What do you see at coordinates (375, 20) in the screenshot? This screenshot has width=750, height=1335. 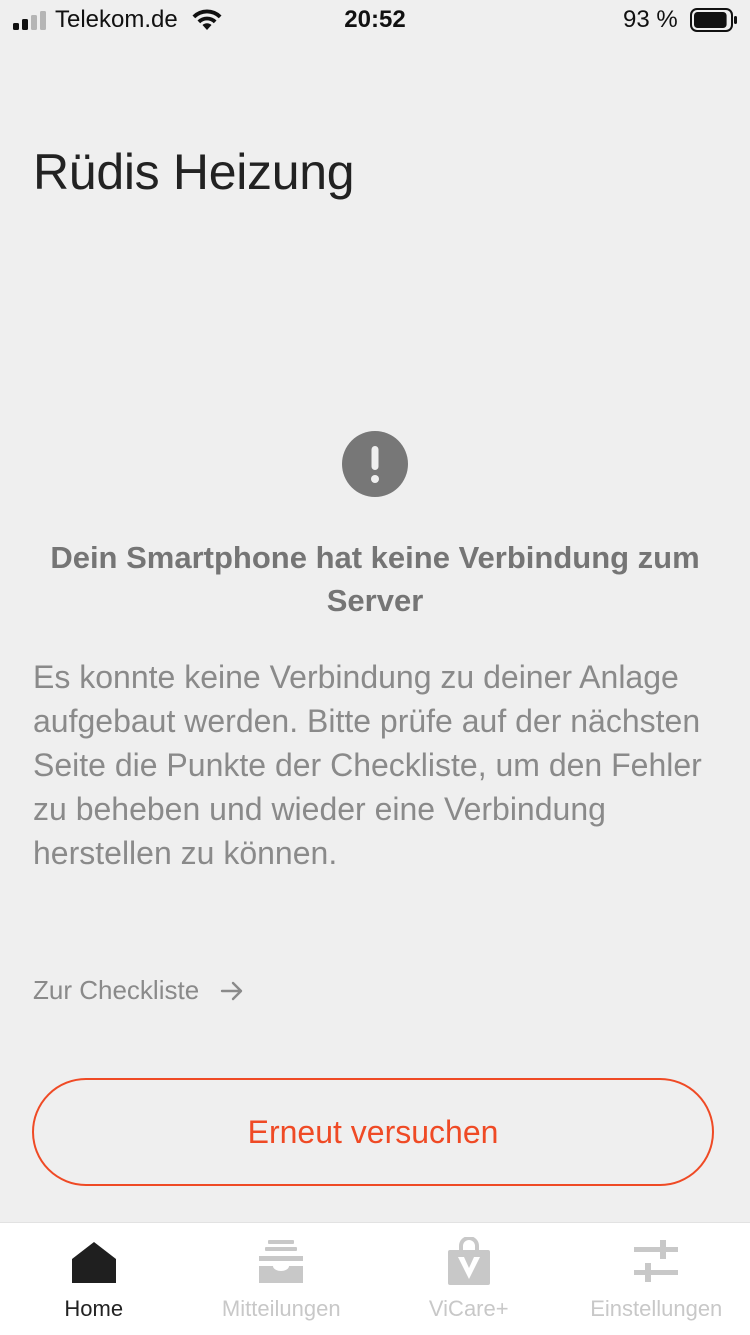 I see `status-bar: Telekom.de 20:52 93 %` at bounding box center [375, 20].